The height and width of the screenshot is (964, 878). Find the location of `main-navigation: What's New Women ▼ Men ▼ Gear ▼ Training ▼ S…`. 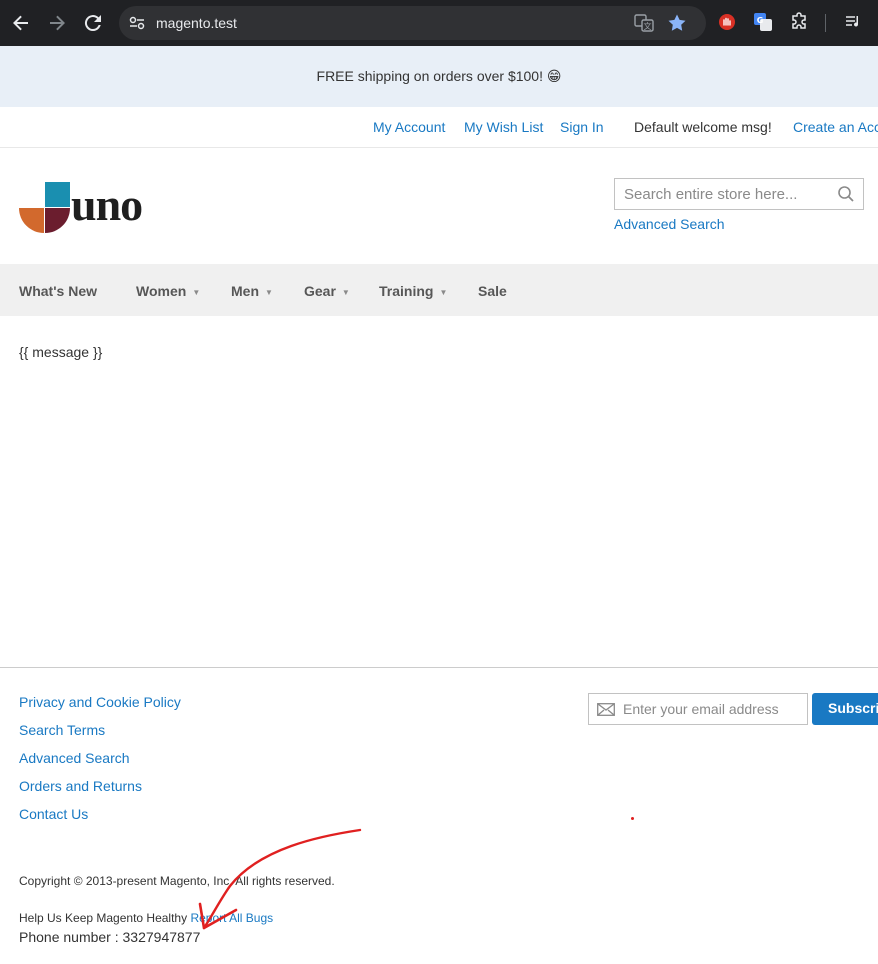

main-navigation: What's New Women ▼ Men ▼ Gear ▼ Training ▼ S… is located at coordinates (439, 290).